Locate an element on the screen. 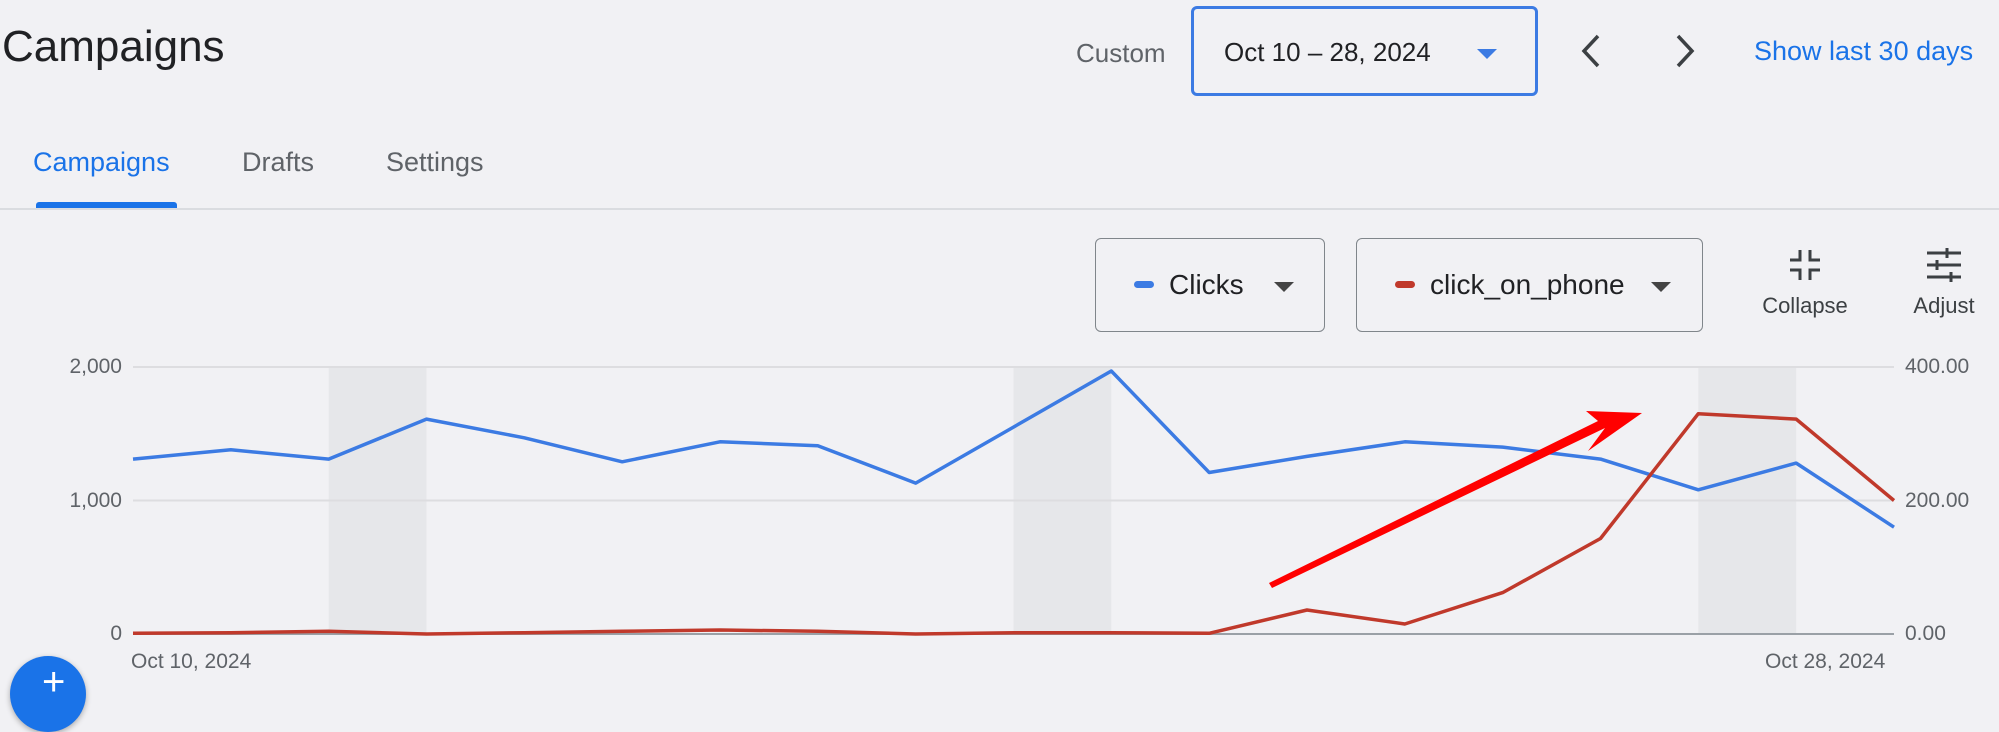  create-button: + is located at coordinates (48, 694).